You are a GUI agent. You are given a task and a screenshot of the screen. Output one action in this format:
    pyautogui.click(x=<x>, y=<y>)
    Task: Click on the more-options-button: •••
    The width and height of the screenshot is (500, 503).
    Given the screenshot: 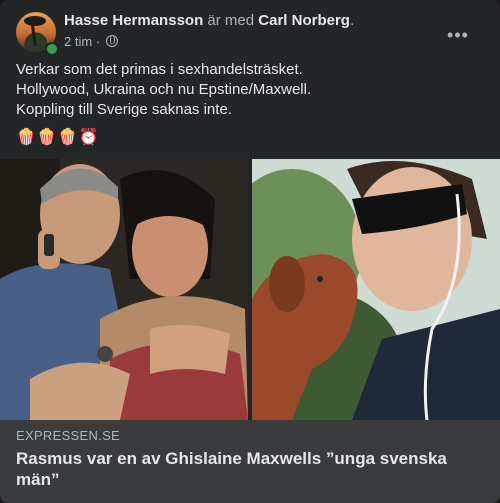 What is the action you would take?
    pyautogui.click(x=458, y=38)
    